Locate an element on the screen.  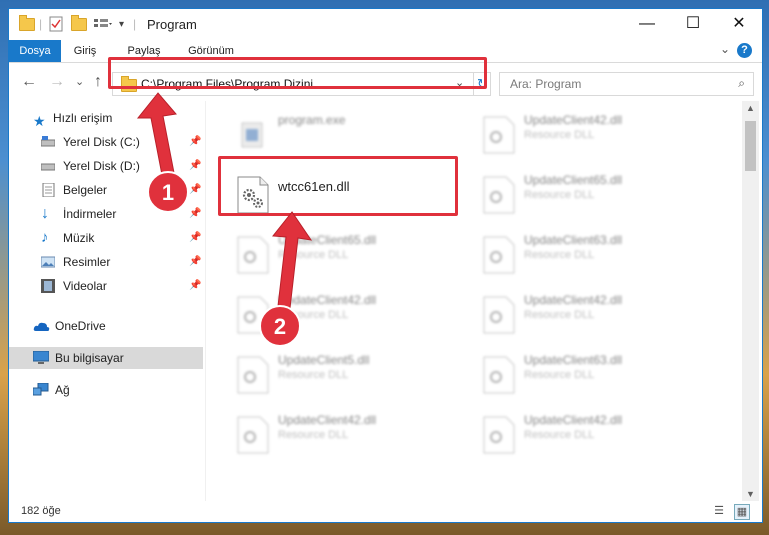
sidebar-item-label: Belgeler is located at coordinates (85, 190).